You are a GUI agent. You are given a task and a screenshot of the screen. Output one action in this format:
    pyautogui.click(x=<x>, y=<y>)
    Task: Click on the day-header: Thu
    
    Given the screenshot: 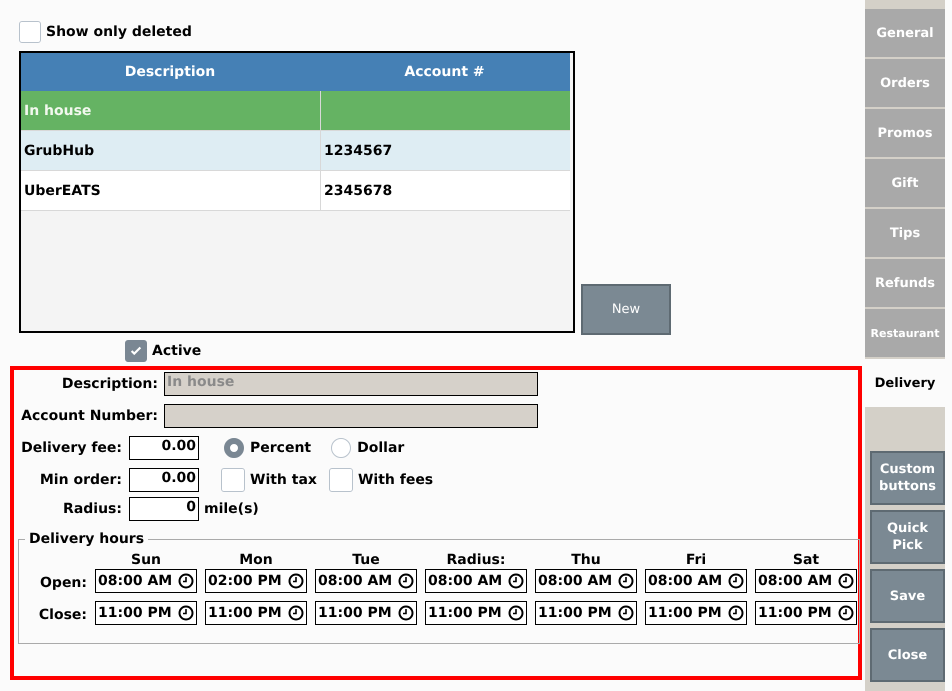 What is the action you would take?
    pyautogui.click(x=586, y=560)
    